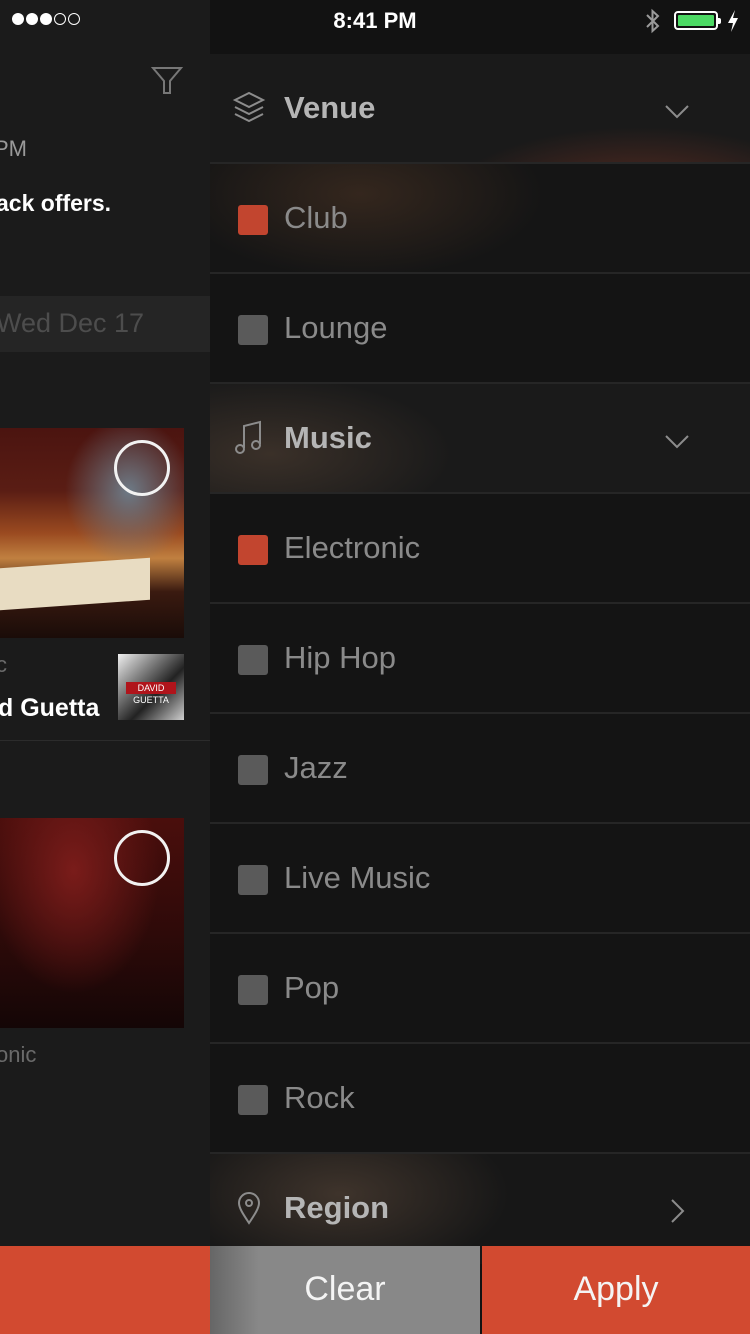  I want to click on bluetooth-icon, so click(653, 21).